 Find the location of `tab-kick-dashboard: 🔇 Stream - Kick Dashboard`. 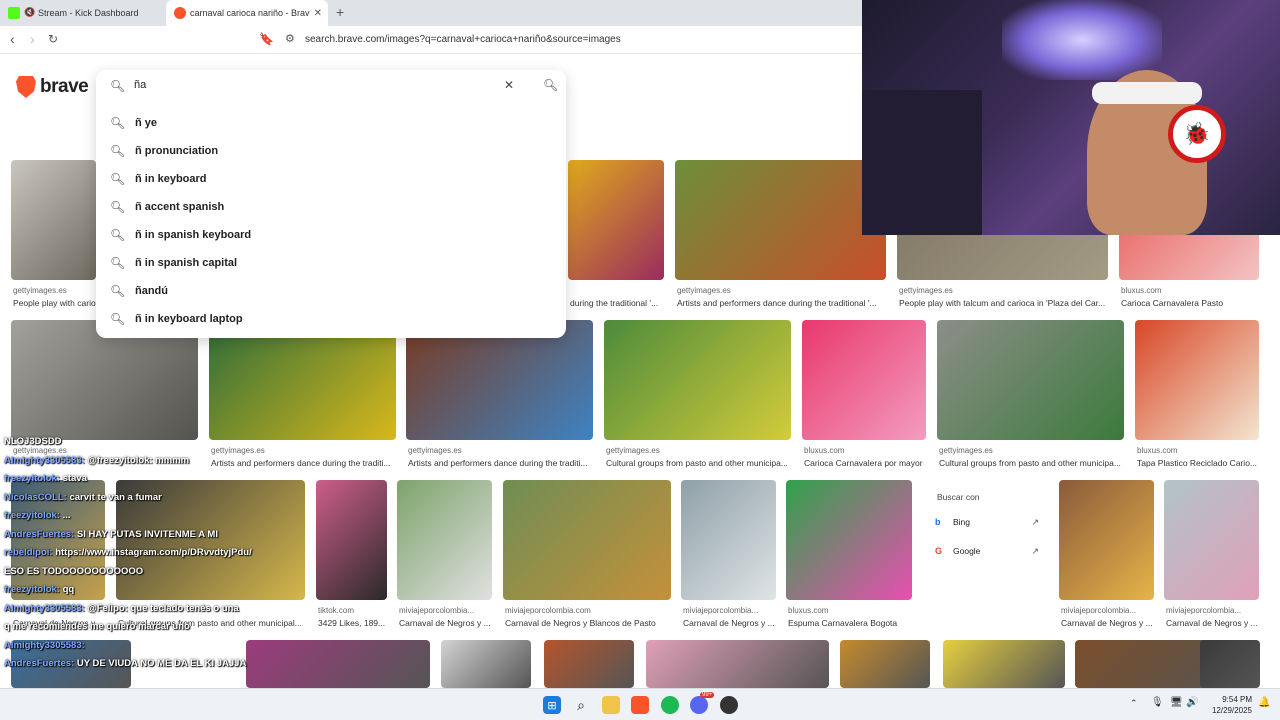

tab-kick-dashboard: 🔇 Stream - Kick Dashboard is located at coordinates (83, 13).